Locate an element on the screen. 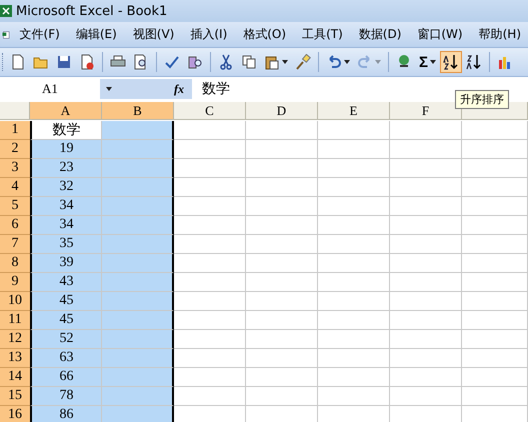 The image size is (528, 422). table-cell: 34 is located at coordinates (66, 225).